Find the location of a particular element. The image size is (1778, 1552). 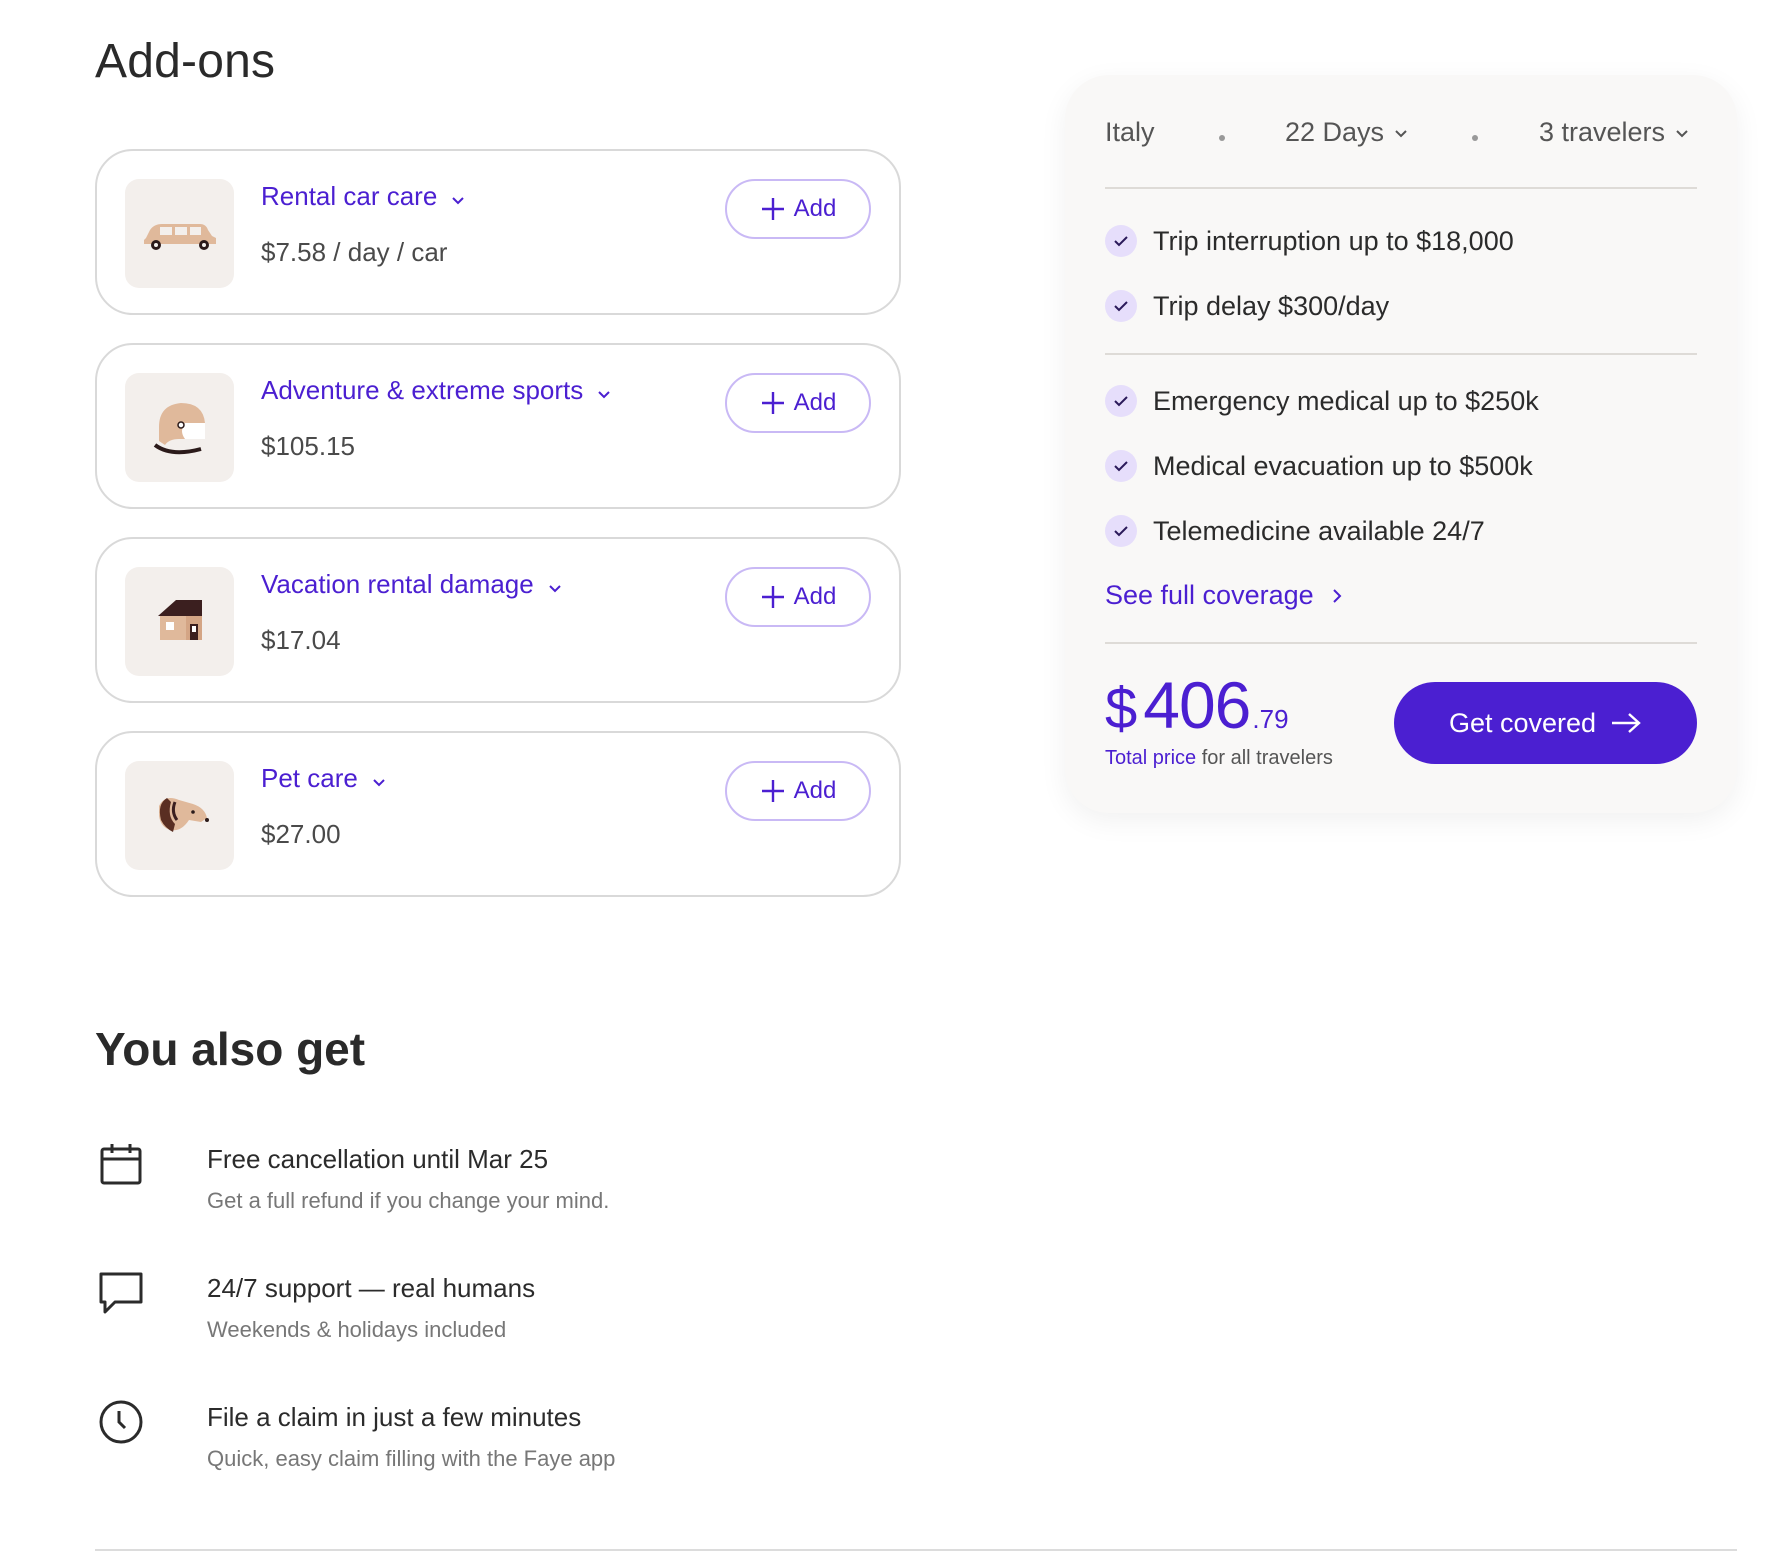

addon-price: $17.04 is located at coordinates (301, 640).